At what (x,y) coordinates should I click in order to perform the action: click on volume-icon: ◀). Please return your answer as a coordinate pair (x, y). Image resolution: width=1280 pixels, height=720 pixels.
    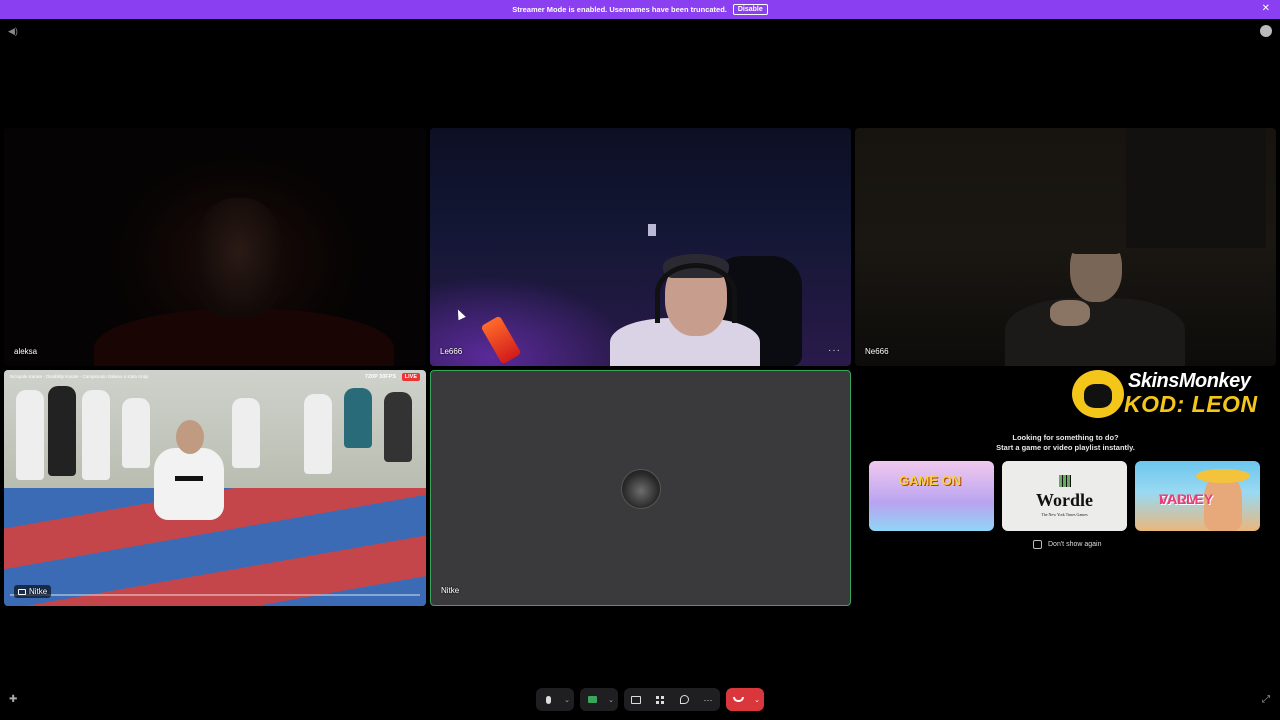
    Looking at the image, I should click on (13, 31).